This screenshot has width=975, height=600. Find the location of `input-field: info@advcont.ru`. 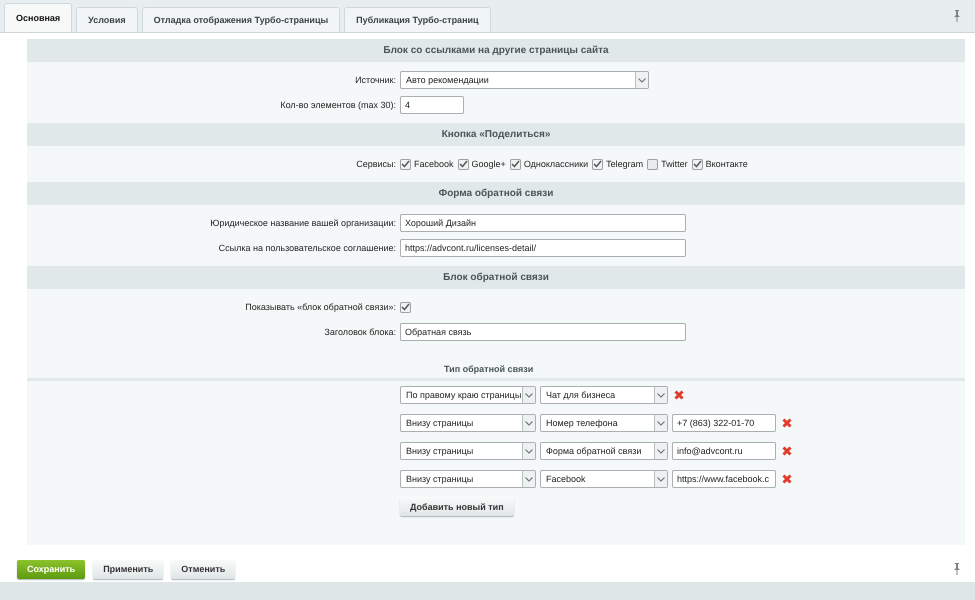

input-field: info@advcont.ru is located at coordinates (724, 451).